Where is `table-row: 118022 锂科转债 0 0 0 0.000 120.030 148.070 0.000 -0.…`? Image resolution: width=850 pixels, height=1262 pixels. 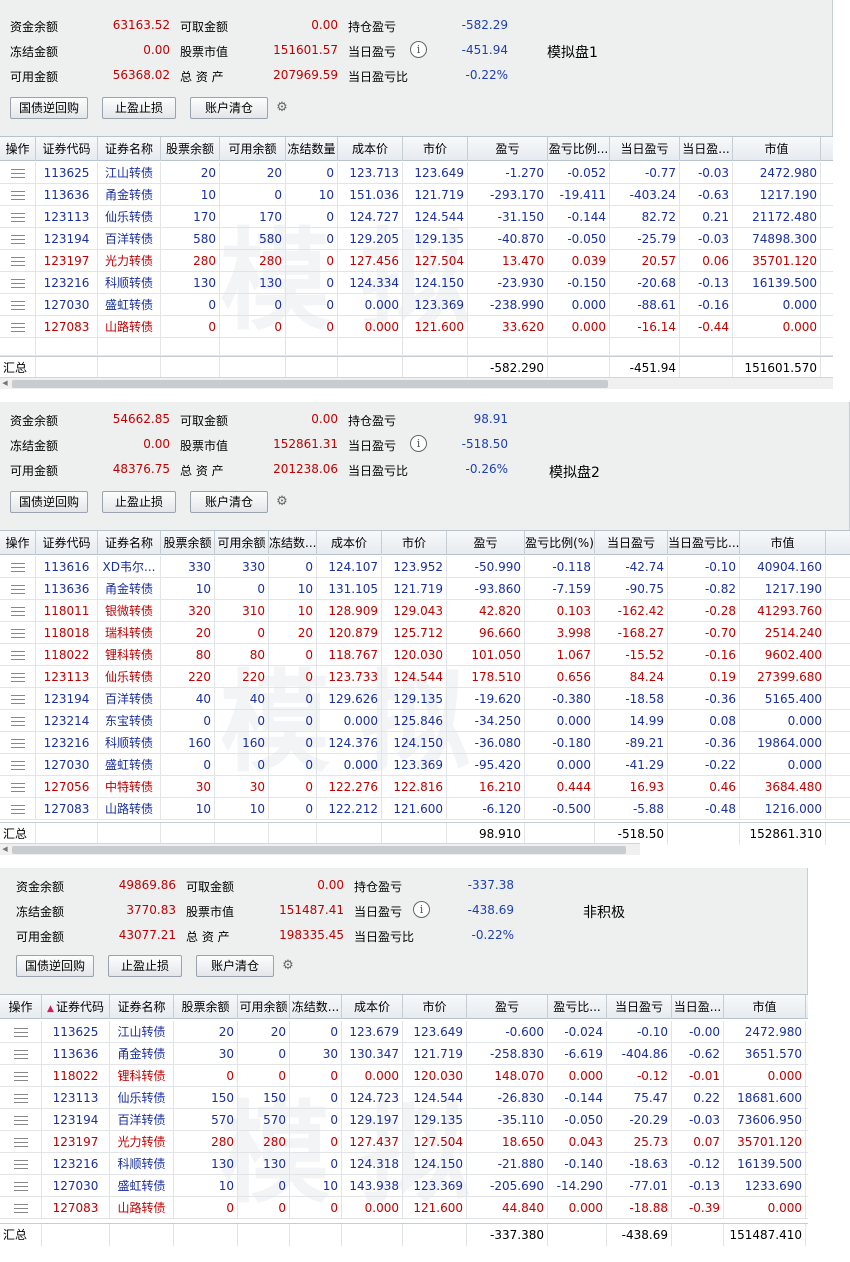
table-row: 118022 锂科转债 0 0 0 0.000 120.030 148.070 0.000 -0.… is located at coordinates (404, 1076).